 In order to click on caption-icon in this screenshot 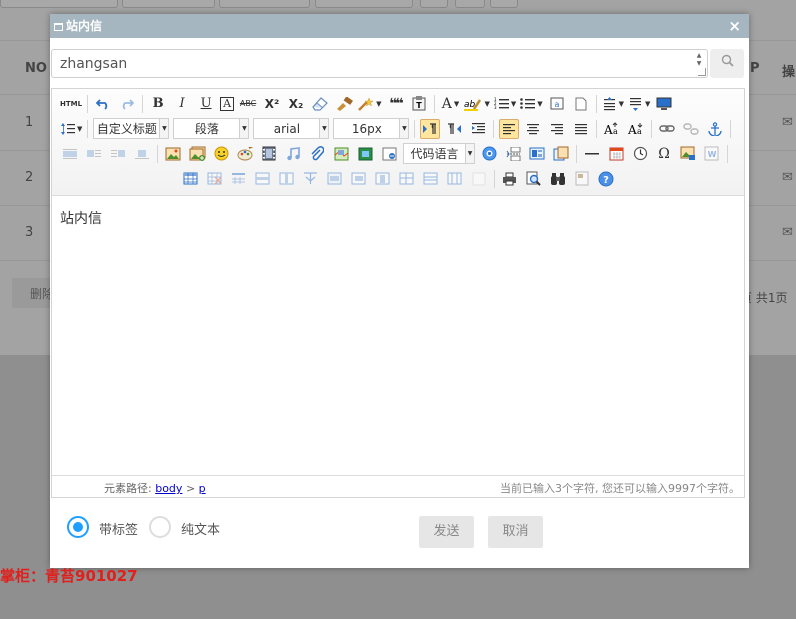, I will do `click(239, 179)`.